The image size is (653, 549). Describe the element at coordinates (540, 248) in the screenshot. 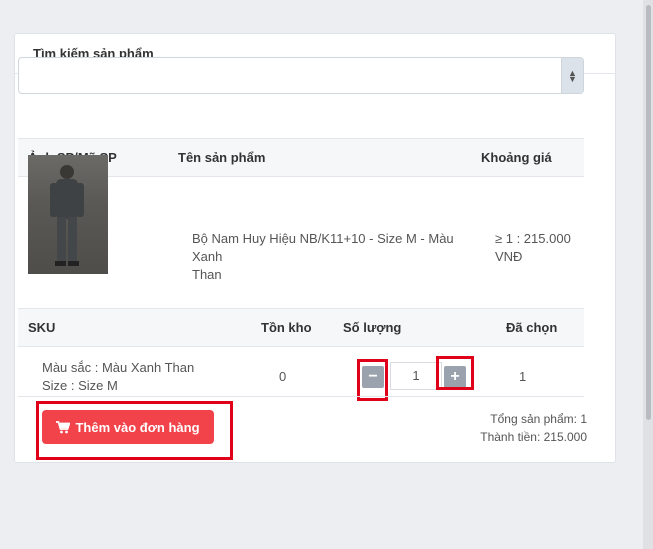

I see `product-price: ≥ 1 : 215.000 VNĐ` at that location.